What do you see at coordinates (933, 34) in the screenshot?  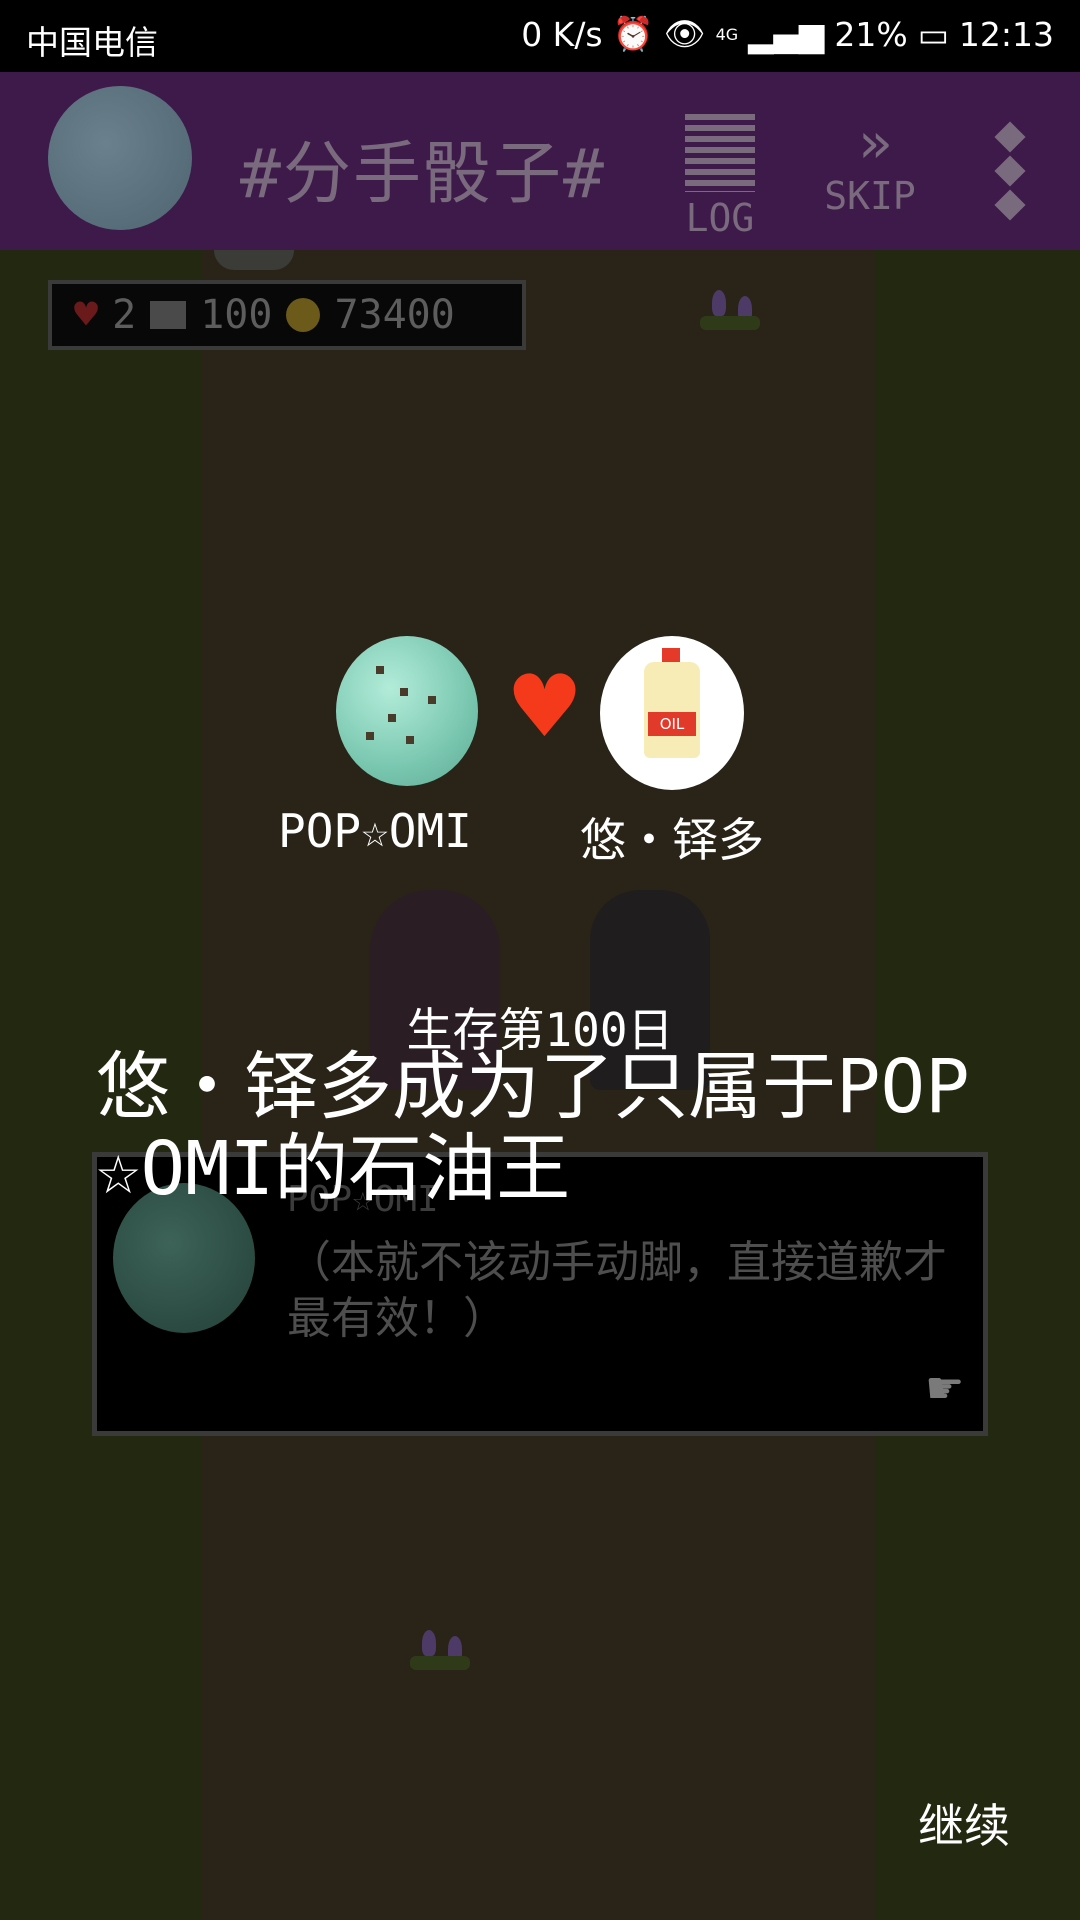 I see `battery-icon: ▭` at bounding box center [933, 34].